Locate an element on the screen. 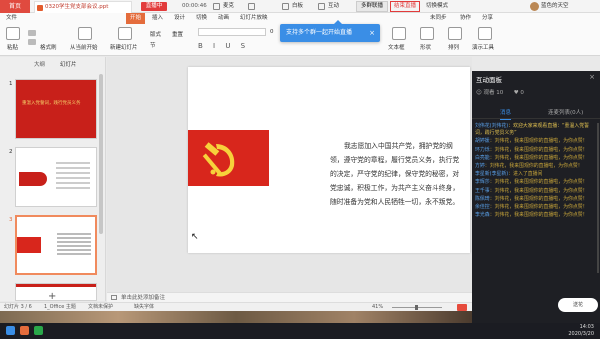 This screenshot has height=339, width=600. arrange-icon is located at coordinates (455, 33).